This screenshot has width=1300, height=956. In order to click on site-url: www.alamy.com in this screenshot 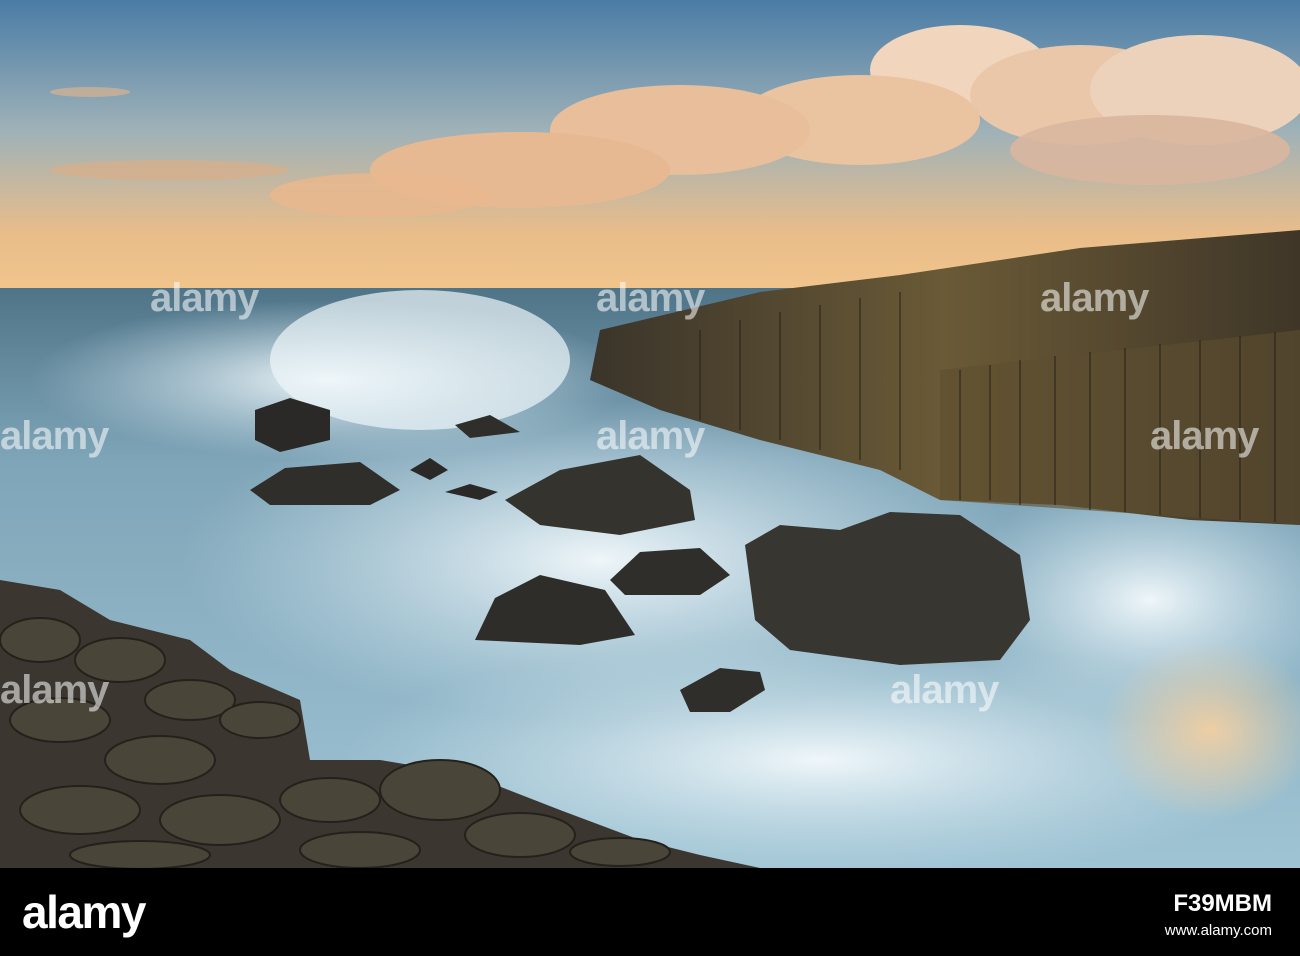, I will do `click(1218, 931)`.